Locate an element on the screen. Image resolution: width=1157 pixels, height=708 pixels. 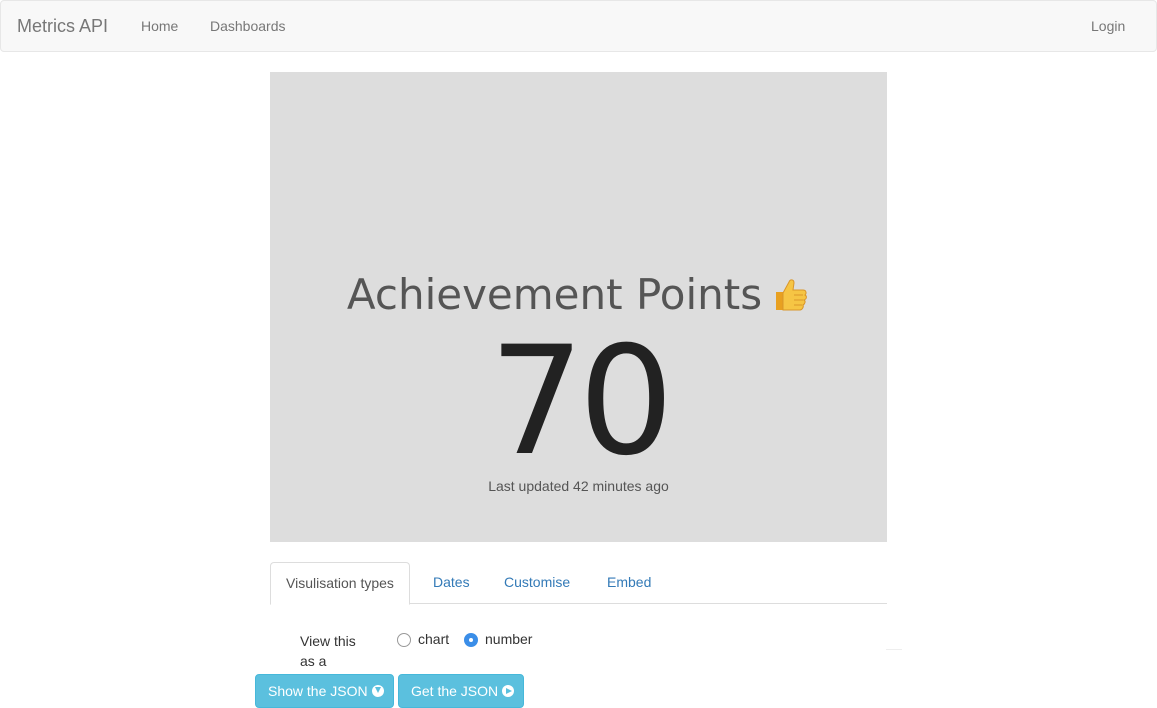
chart-radio-label: chart is located at coordinates (433, 639).